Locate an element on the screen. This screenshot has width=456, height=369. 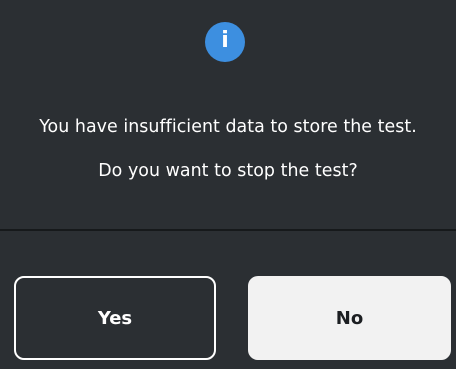
info-icon: i is located at coordinates (225, 42).